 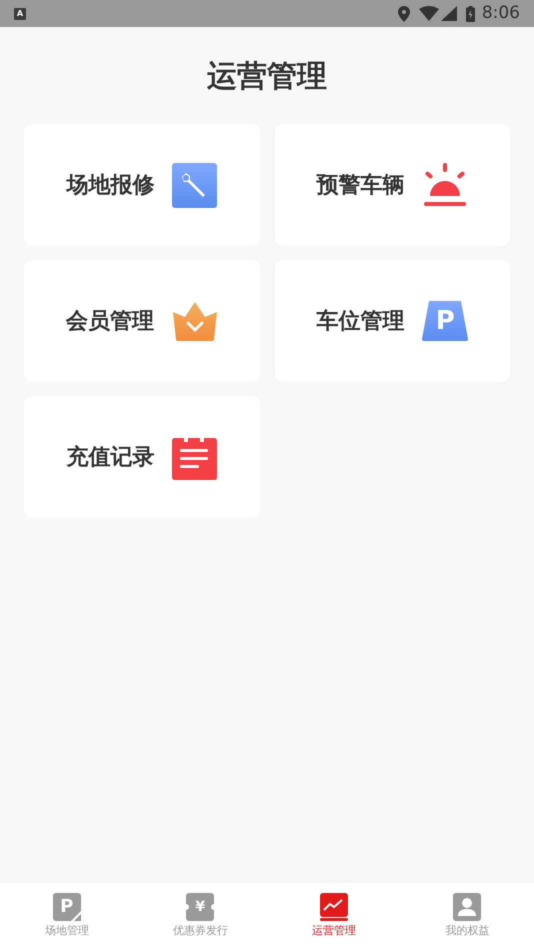 What do you see at coordinates (470, 14) in the screenshot?
I see `battery-icon` at bounding box center [470, 14].